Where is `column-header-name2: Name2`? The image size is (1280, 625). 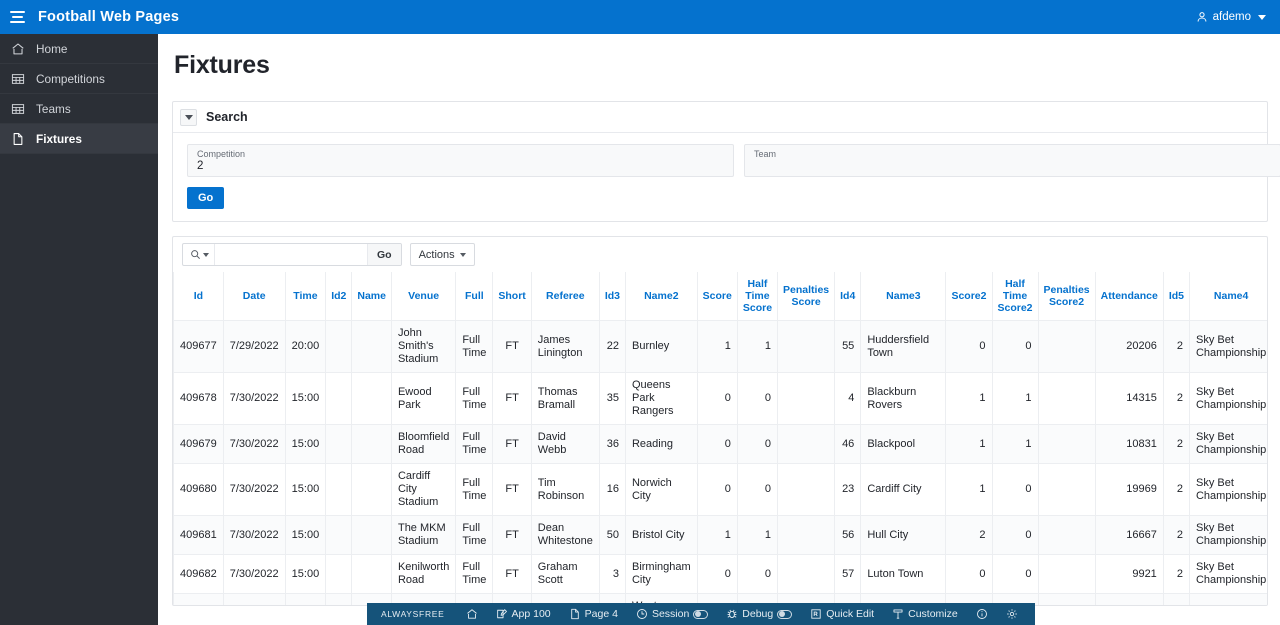 column-header-name2: Name2 is located at coordinates (661, 296).